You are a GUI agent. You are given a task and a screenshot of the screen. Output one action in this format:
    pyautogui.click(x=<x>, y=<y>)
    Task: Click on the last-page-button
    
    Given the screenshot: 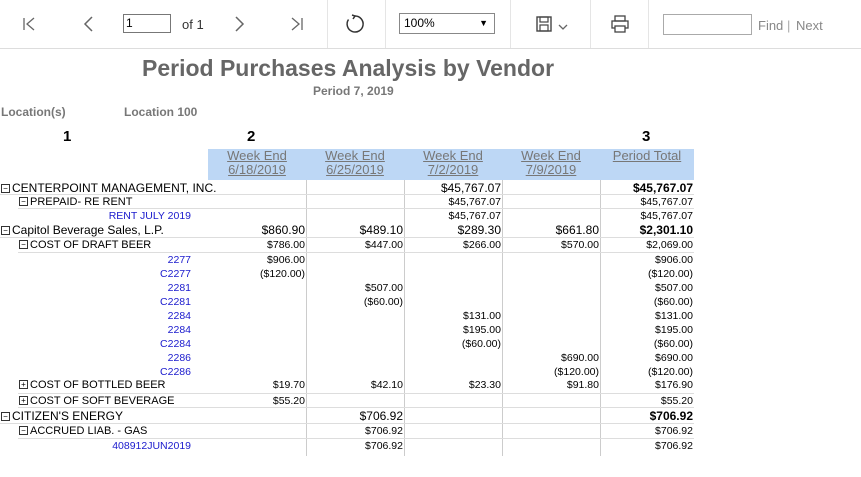 What is the action you would take?
    pyautogui.click(x=297, y=24)
    